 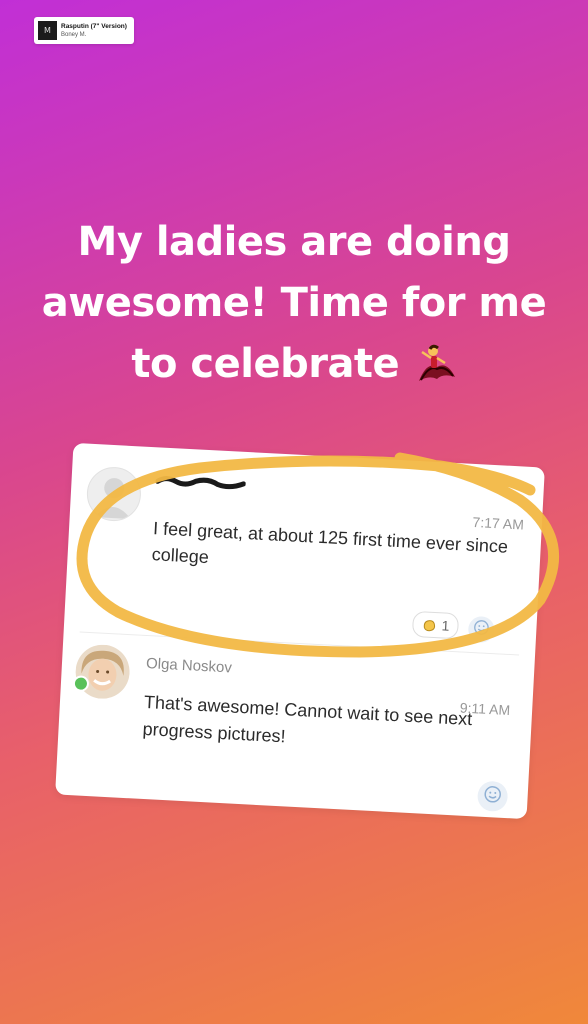 I want to click on redacted-sender-name, so click(x=200, y=482).